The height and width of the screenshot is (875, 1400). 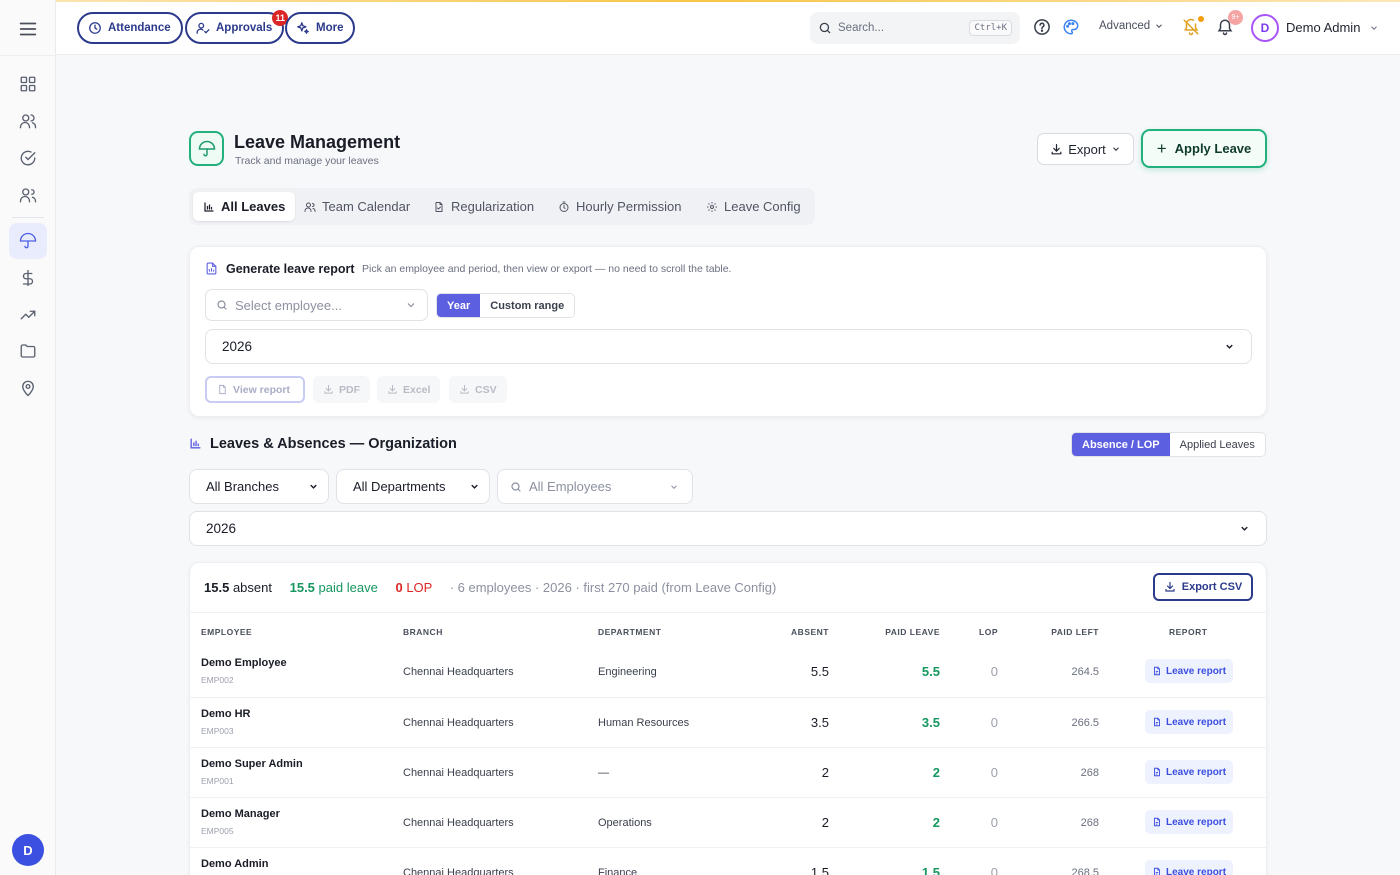 I want to click on tab-regularization: Regularization, so click(x=483, y=206).